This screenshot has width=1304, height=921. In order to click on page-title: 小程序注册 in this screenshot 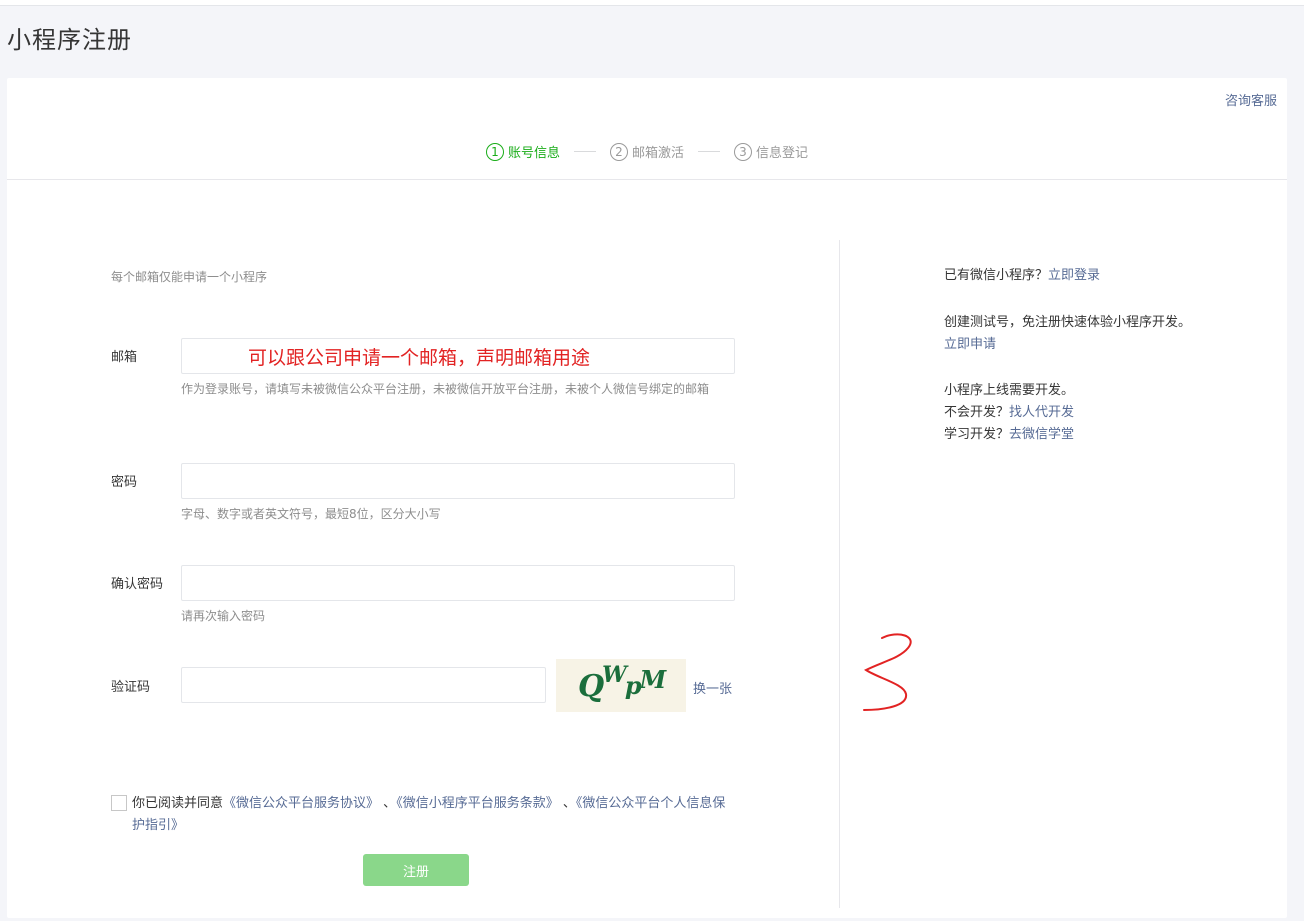, I will do `click(69, 40)`.